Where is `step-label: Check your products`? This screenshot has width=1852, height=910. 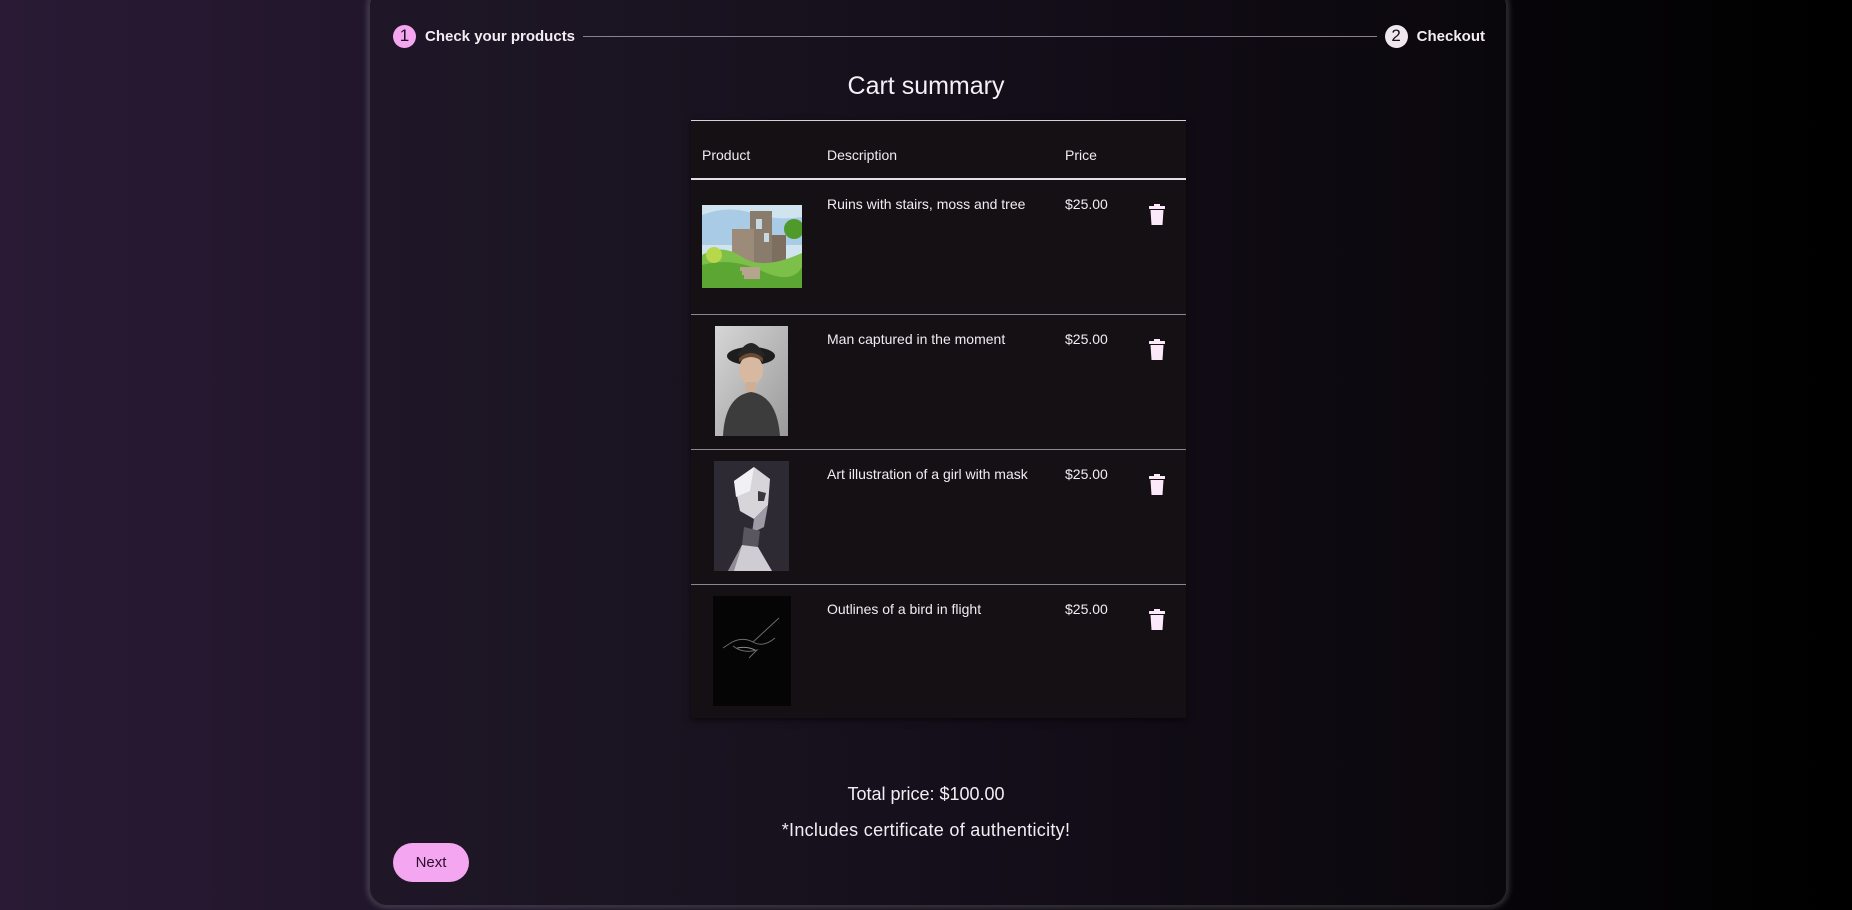 step-label: Check your products is located at coordinates (500, 36).